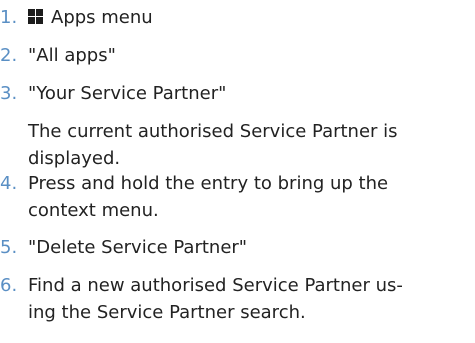  What do you see at coordinates (248, 93) in the screenshot?
I see `step-content: "Your Service Partner"` at bounding box center [248, 93].